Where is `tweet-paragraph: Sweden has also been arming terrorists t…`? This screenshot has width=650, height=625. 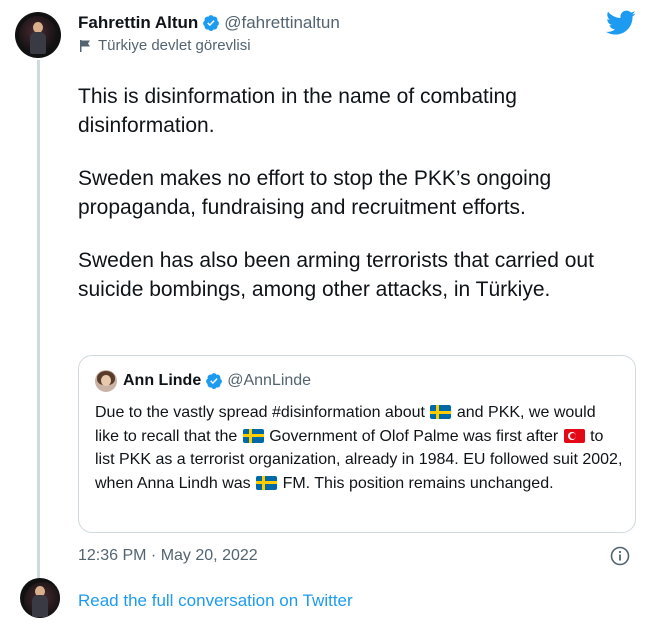
tweet-paragraph: Sweden has also been arming terrorists t… is located at coordinates (336, 275).